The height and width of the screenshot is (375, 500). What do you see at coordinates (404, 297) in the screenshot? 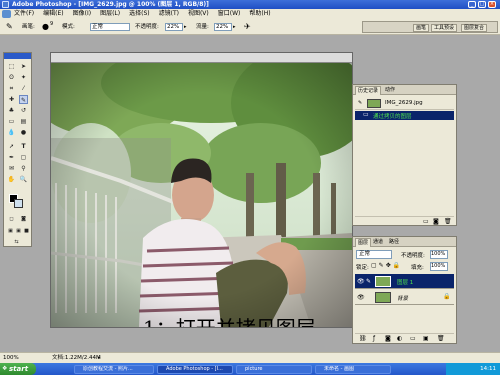
I see `layer-row-background: 👁 背景 🔒` at bounding box center [404, 297].